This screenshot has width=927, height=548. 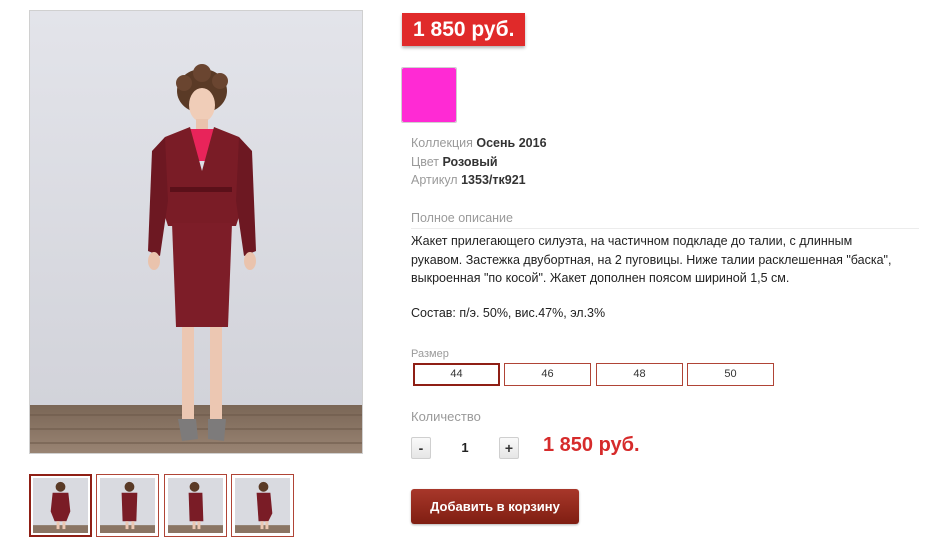 I want to click on sku-label: Артикул, so click(x=434, y=180).